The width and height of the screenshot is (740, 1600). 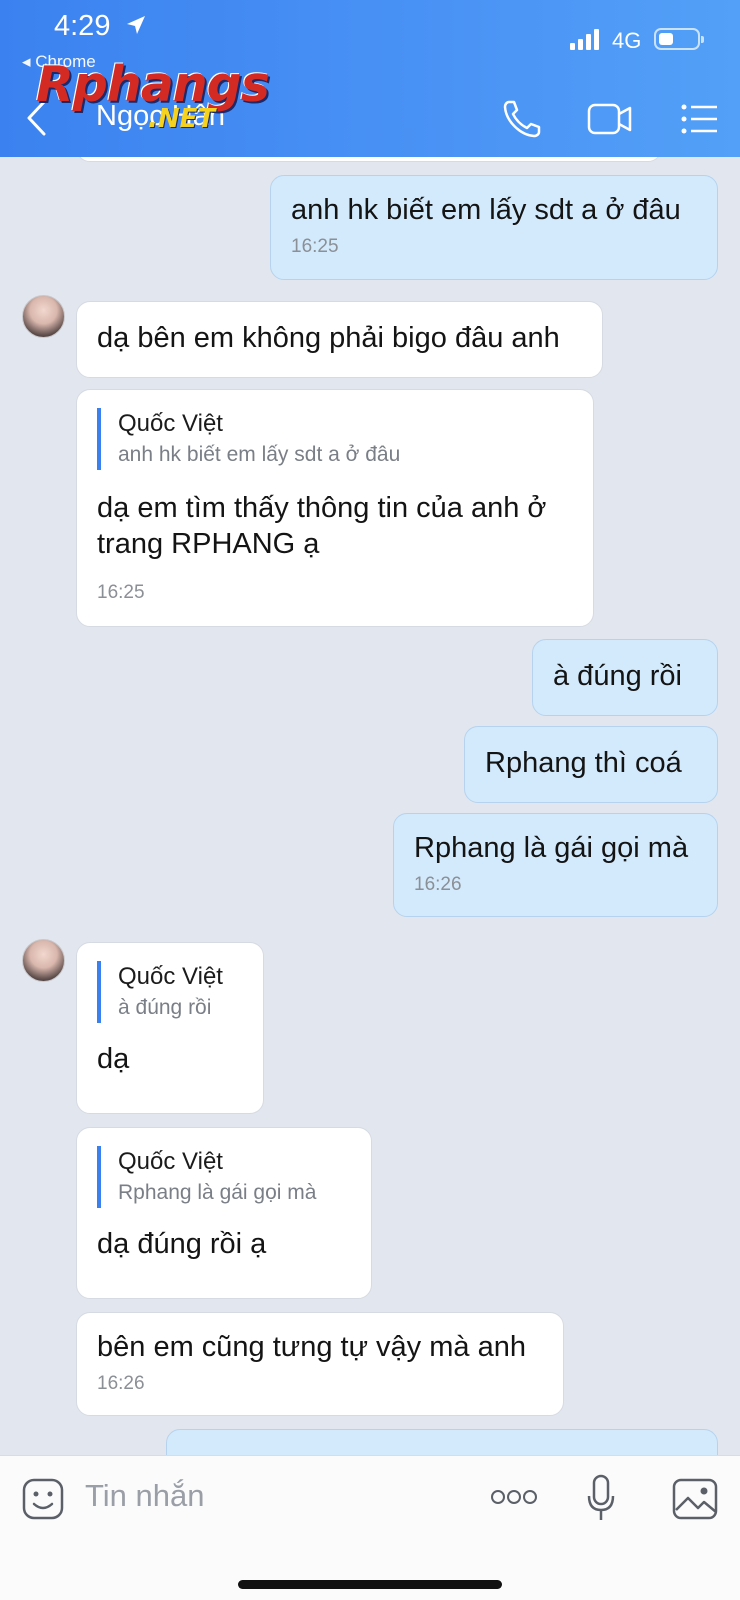 I want to click on more-options-icon, so click(x=514, y=1497).